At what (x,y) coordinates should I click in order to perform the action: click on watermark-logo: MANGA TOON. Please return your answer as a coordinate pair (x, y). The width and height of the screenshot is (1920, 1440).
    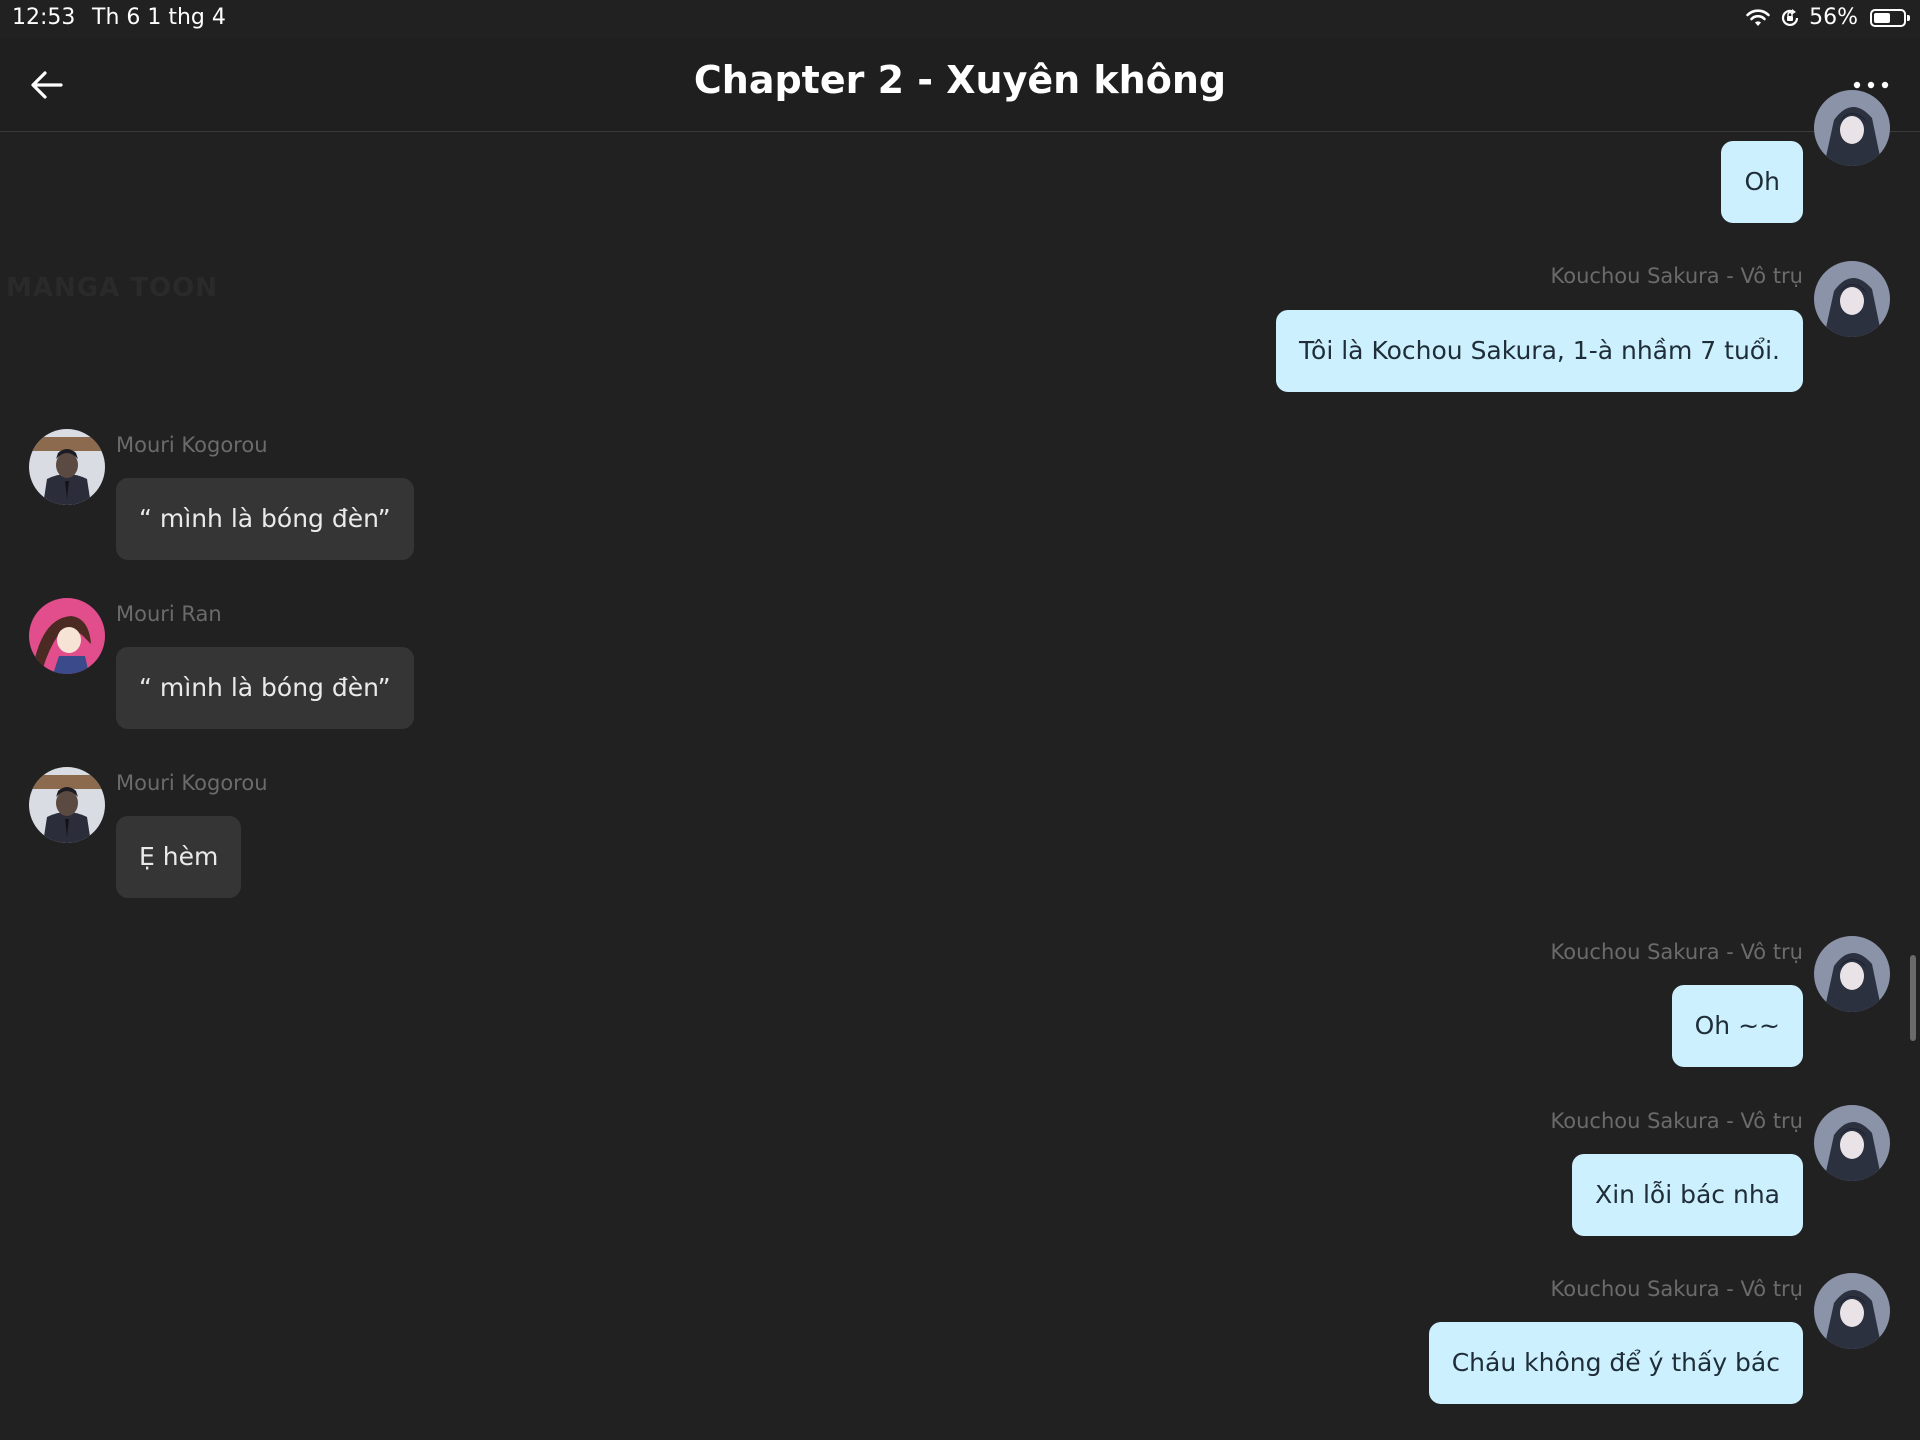
    Looking at the image, I should click on (112, 288).